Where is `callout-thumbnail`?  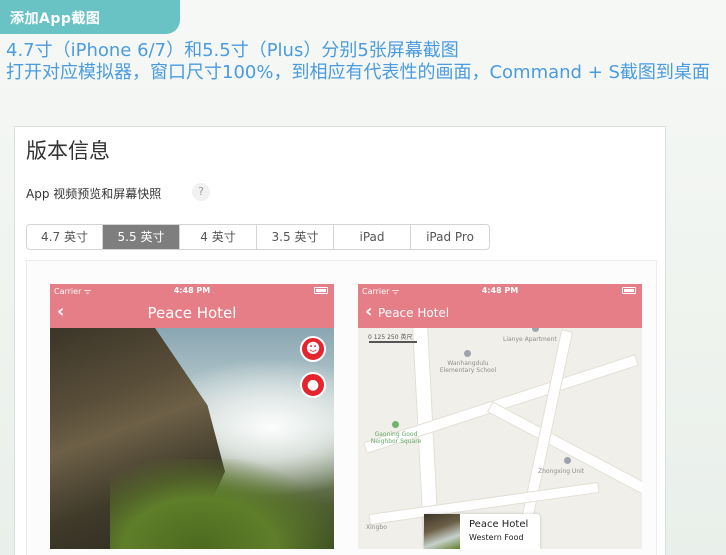 callout-thumbnail is located at coordinates (442, 531).